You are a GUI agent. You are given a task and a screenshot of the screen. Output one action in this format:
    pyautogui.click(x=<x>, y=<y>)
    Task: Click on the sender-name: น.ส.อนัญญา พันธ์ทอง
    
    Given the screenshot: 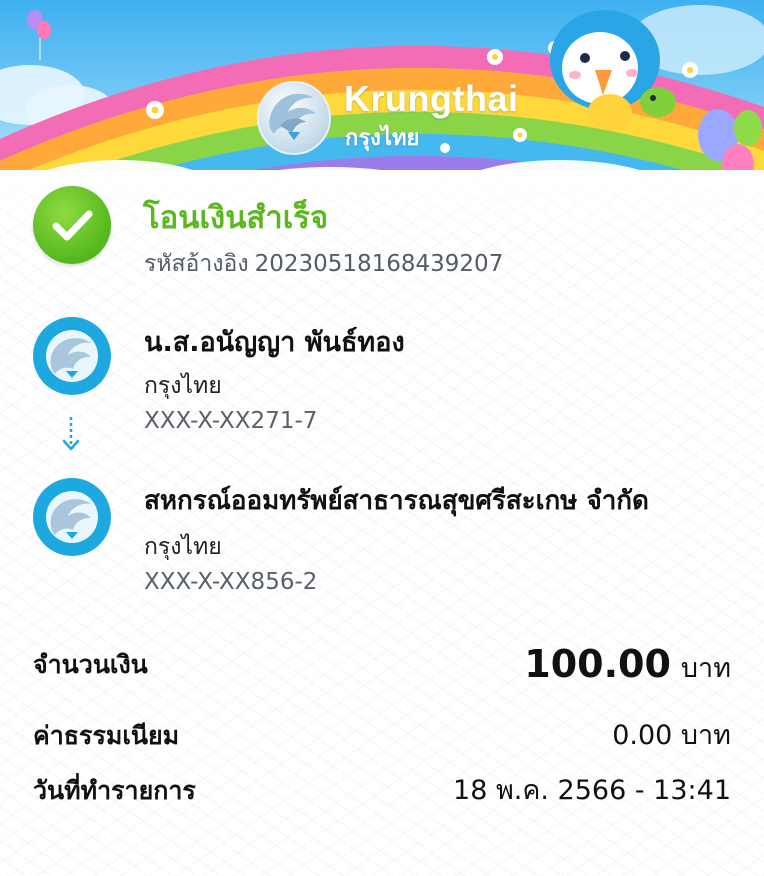 What is the action you would take?
    pyautogui.click(x=274, y=342)
    